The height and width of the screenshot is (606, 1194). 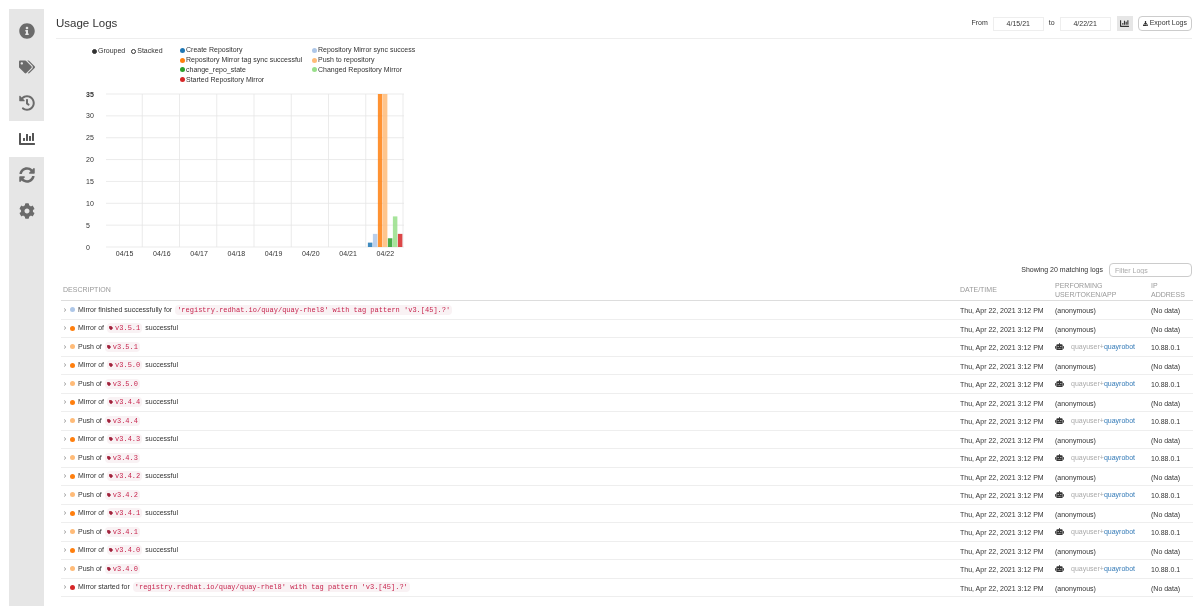 I want to click on history-icon, so click(x=26, y=103).